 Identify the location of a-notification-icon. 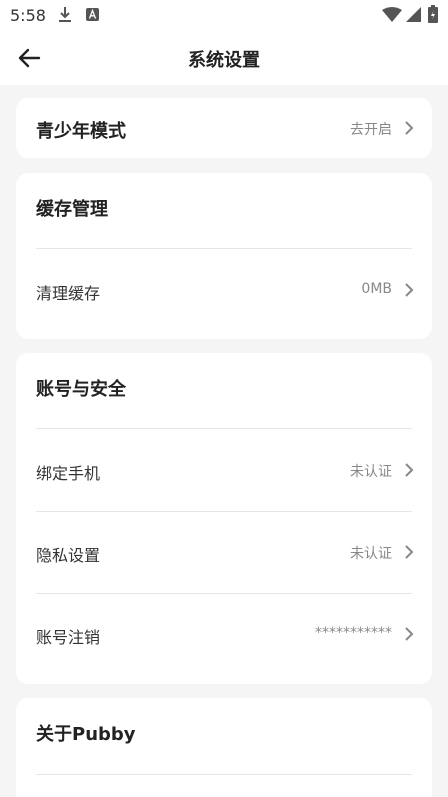
(92, 14).